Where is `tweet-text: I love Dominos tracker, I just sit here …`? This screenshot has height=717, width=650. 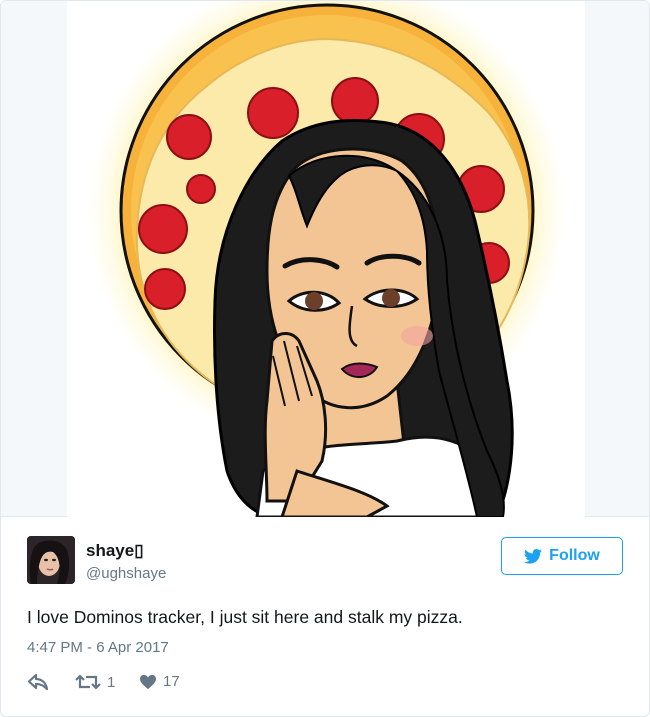 tweet-text: I love Dominos tracker, I just sit here … is located at coordinates (245, 617).